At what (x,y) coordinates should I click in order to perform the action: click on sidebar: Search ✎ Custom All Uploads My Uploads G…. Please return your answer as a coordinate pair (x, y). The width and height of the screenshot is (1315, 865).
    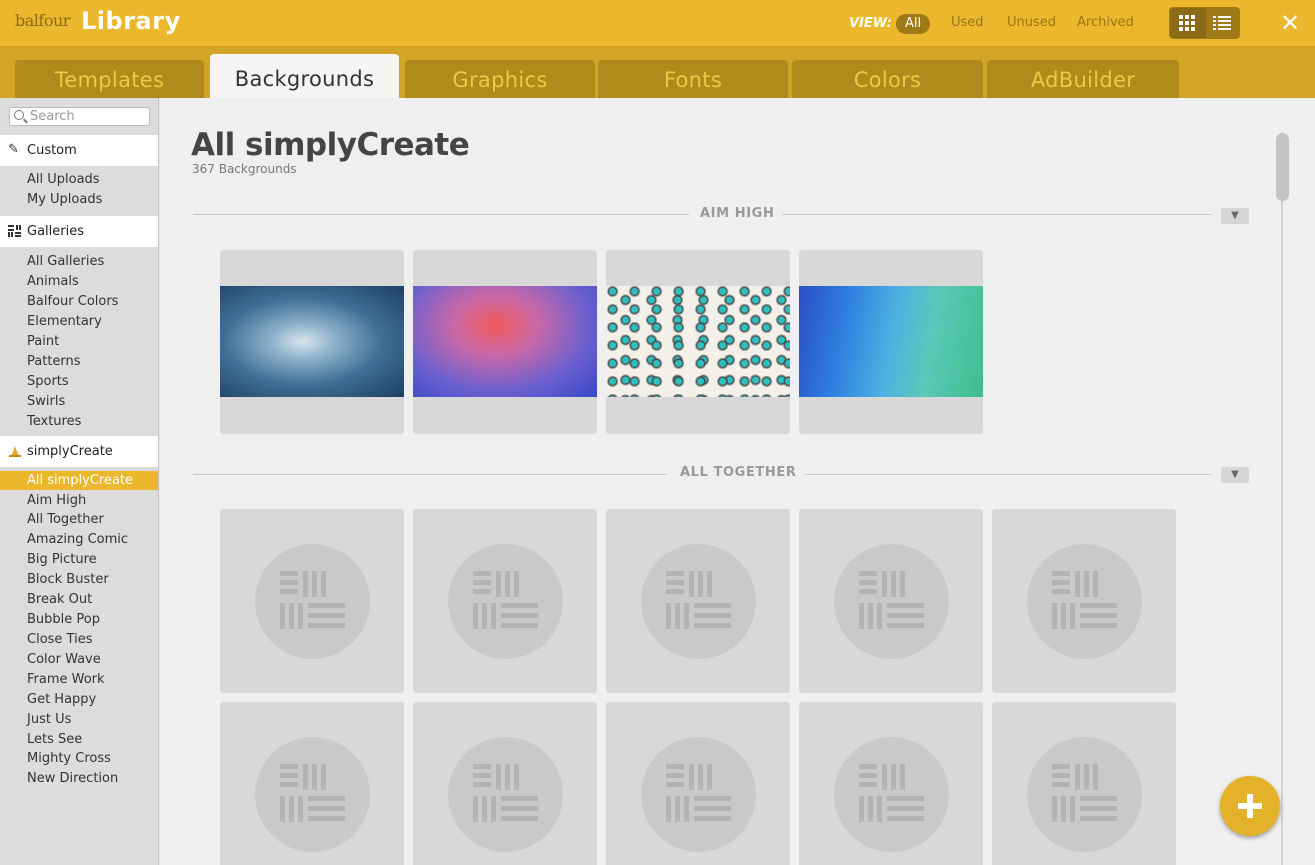
    Looking at the image, I should click on (79, 481).